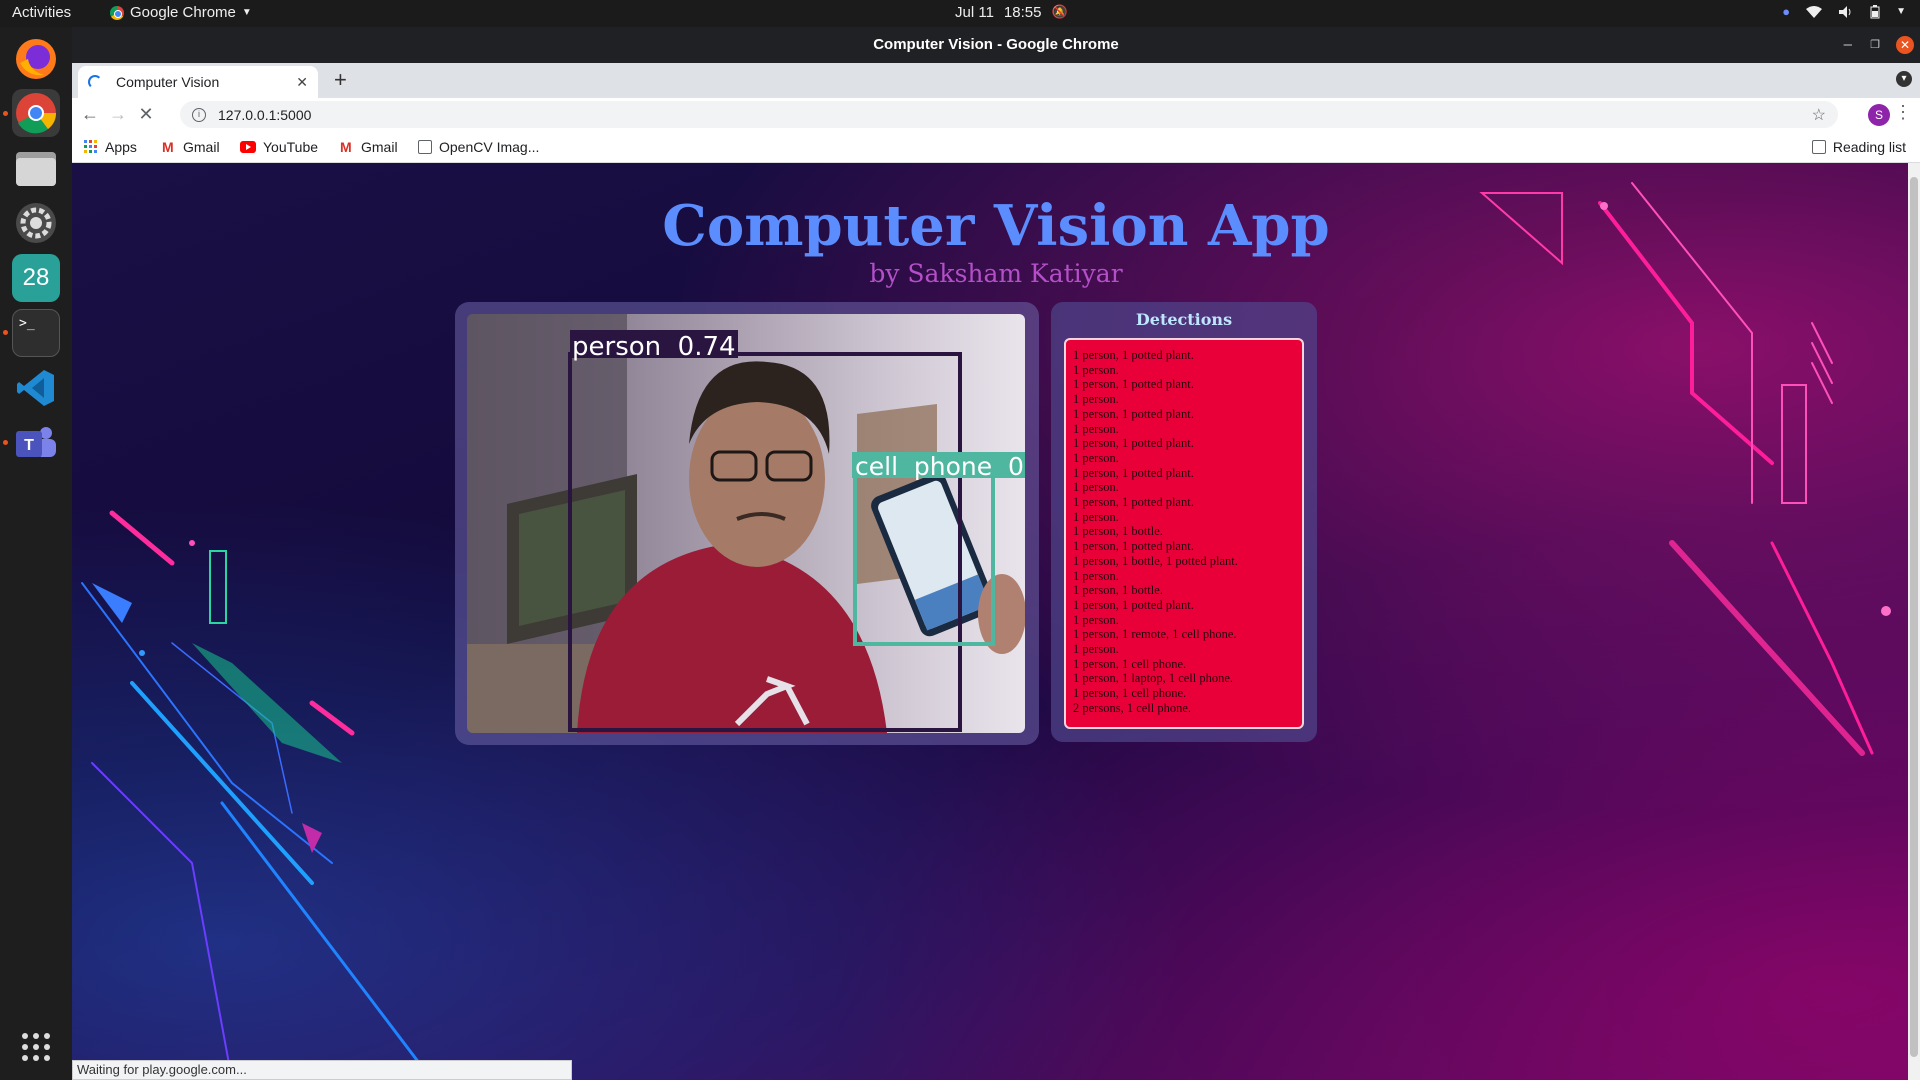 The width and height of the screenshot is (1920, 1080). What do you see at coordinates (36, 223) in the screenshot?
I see `settings-icon` at bounding box center [36, 223].